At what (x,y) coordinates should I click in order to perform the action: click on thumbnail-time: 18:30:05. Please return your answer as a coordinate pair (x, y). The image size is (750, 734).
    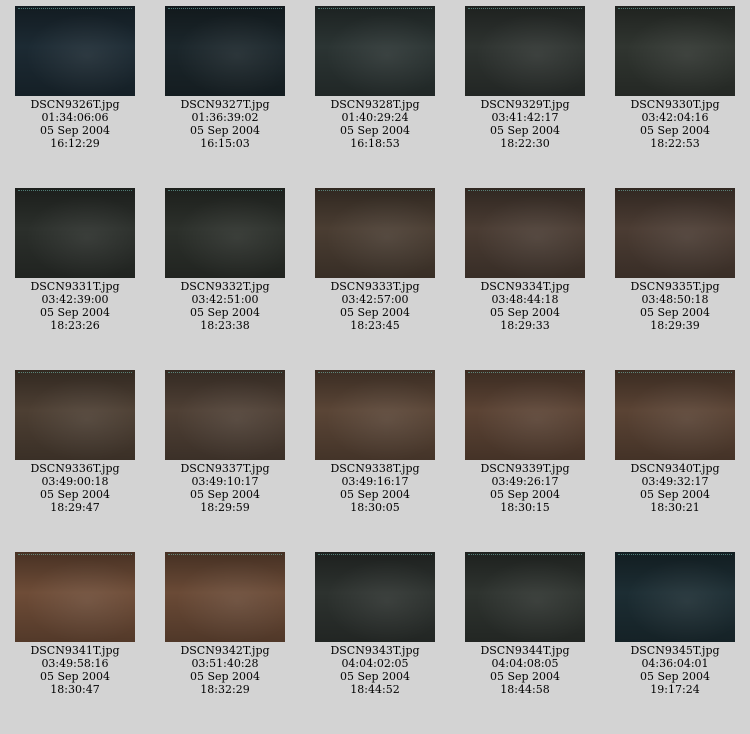
    Looking at the image, I should click on (375, 507).